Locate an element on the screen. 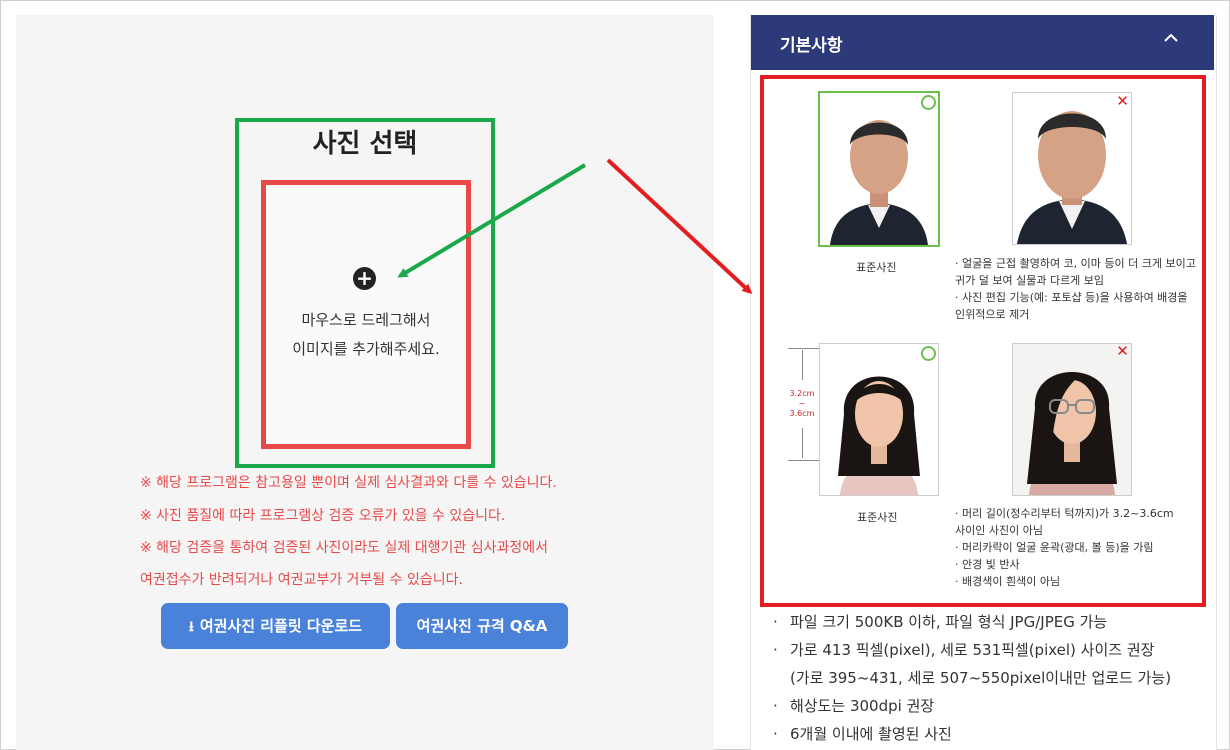 The image size is (1230, 750). red-arrow is located at coordinates (679, 226).